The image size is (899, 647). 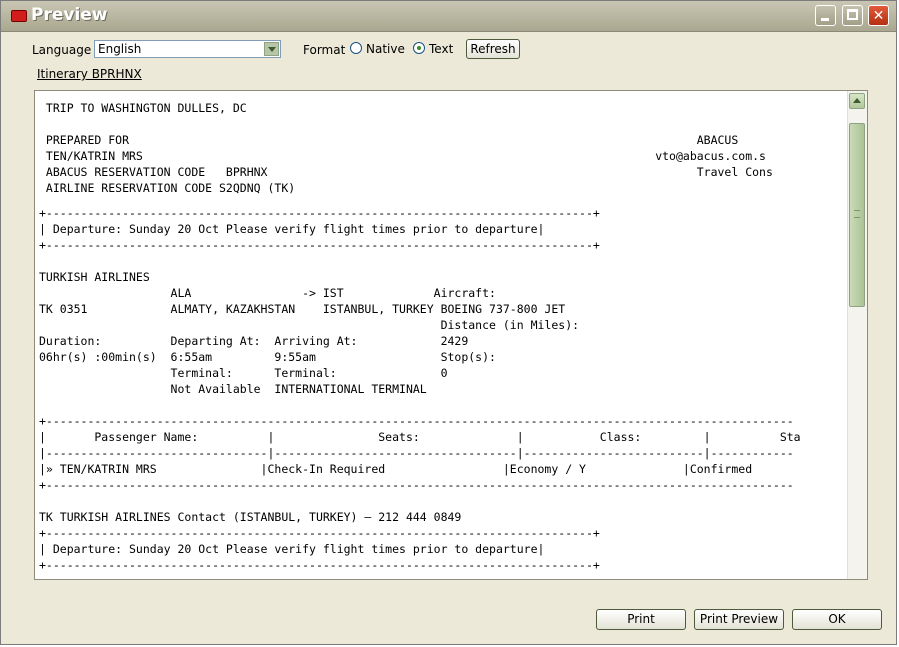 I want to click on maximize-icon, so click(x=852, y=14).